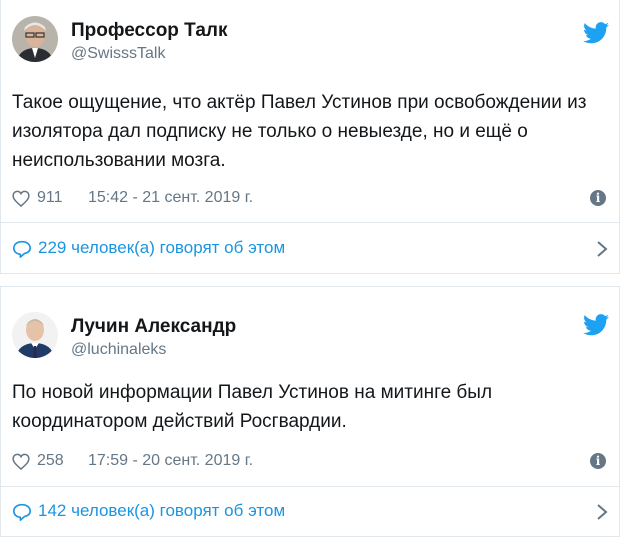  What do you see at coordinates (149, 31) in the screenshot?
I see `author-name: Профессор Талк` at bounding box center [149, 31].